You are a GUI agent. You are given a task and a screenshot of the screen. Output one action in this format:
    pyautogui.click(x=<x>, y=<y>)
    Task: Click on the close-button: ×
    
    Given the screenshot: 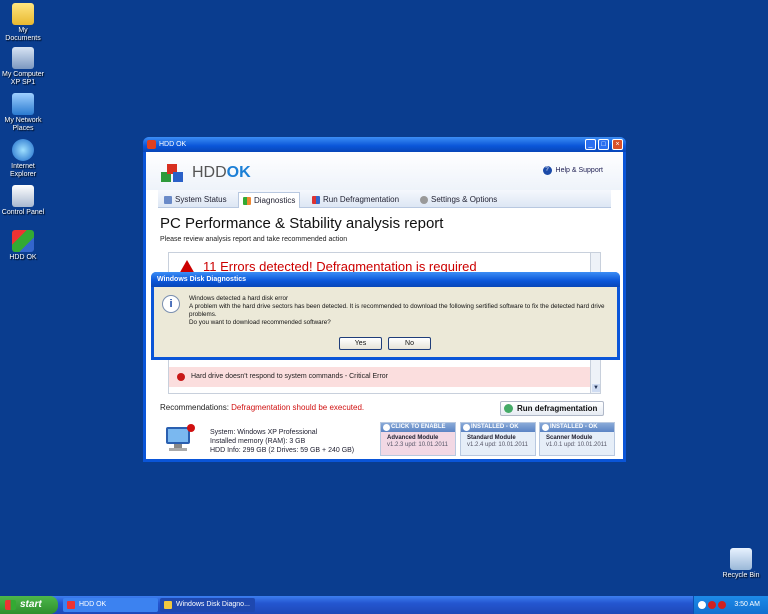 What is the action you would take?
    pyautogui.click(x=617, y=144)
    